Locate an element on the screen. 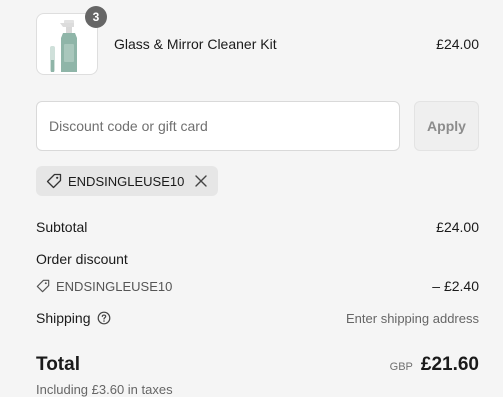 This screenshot has height=397, width=503. applied-discount-chip: ENDSINGLEUSE10 is located at coordinates (127, 181).